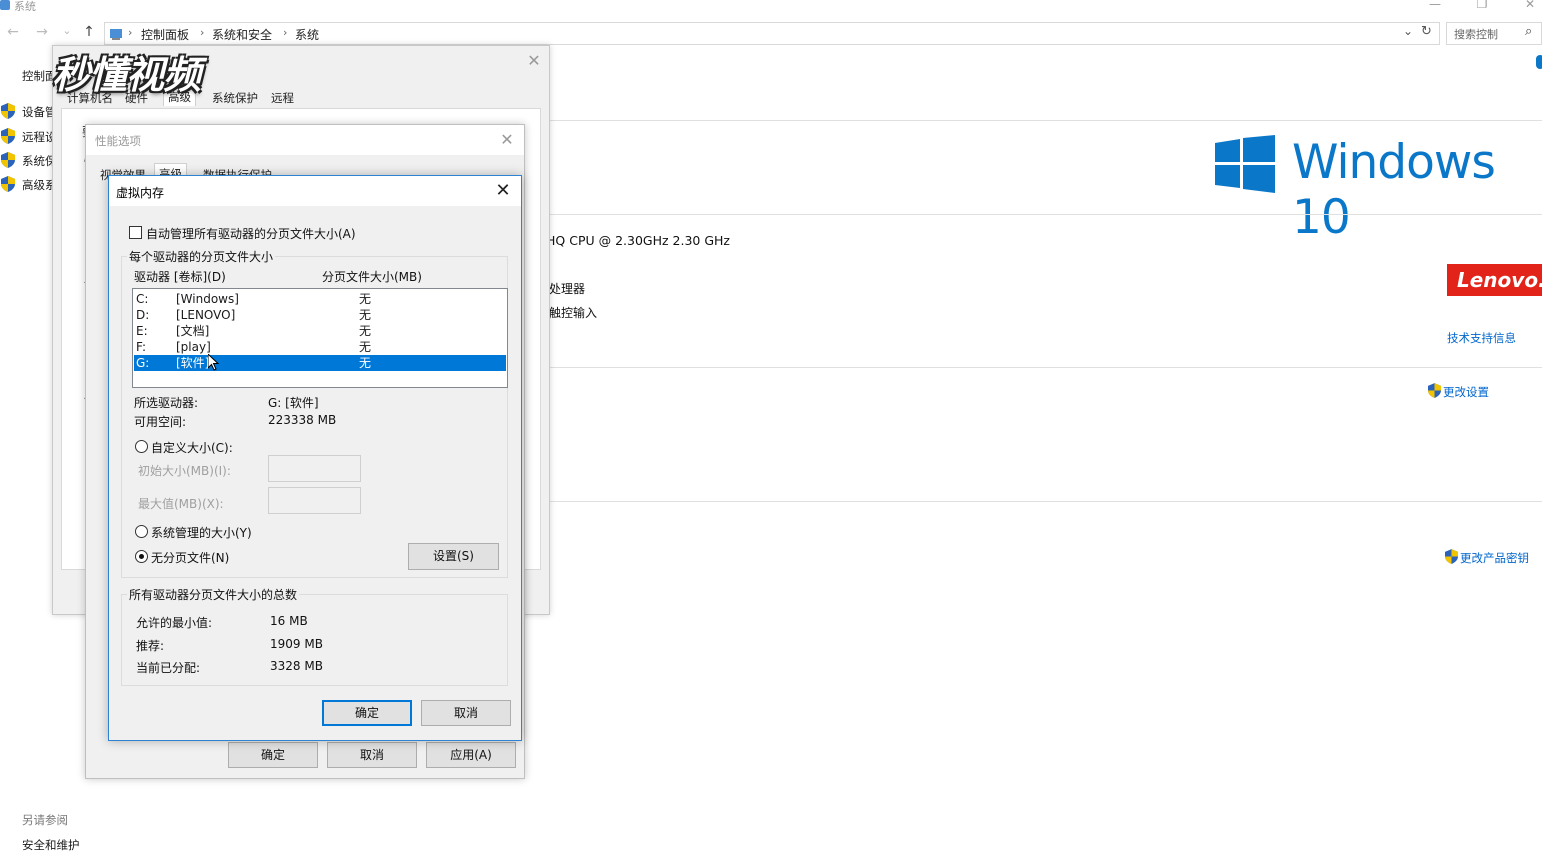 This screenshot has width=1542, height=862. I want to click on system-managed-radio, so click(141, 531).